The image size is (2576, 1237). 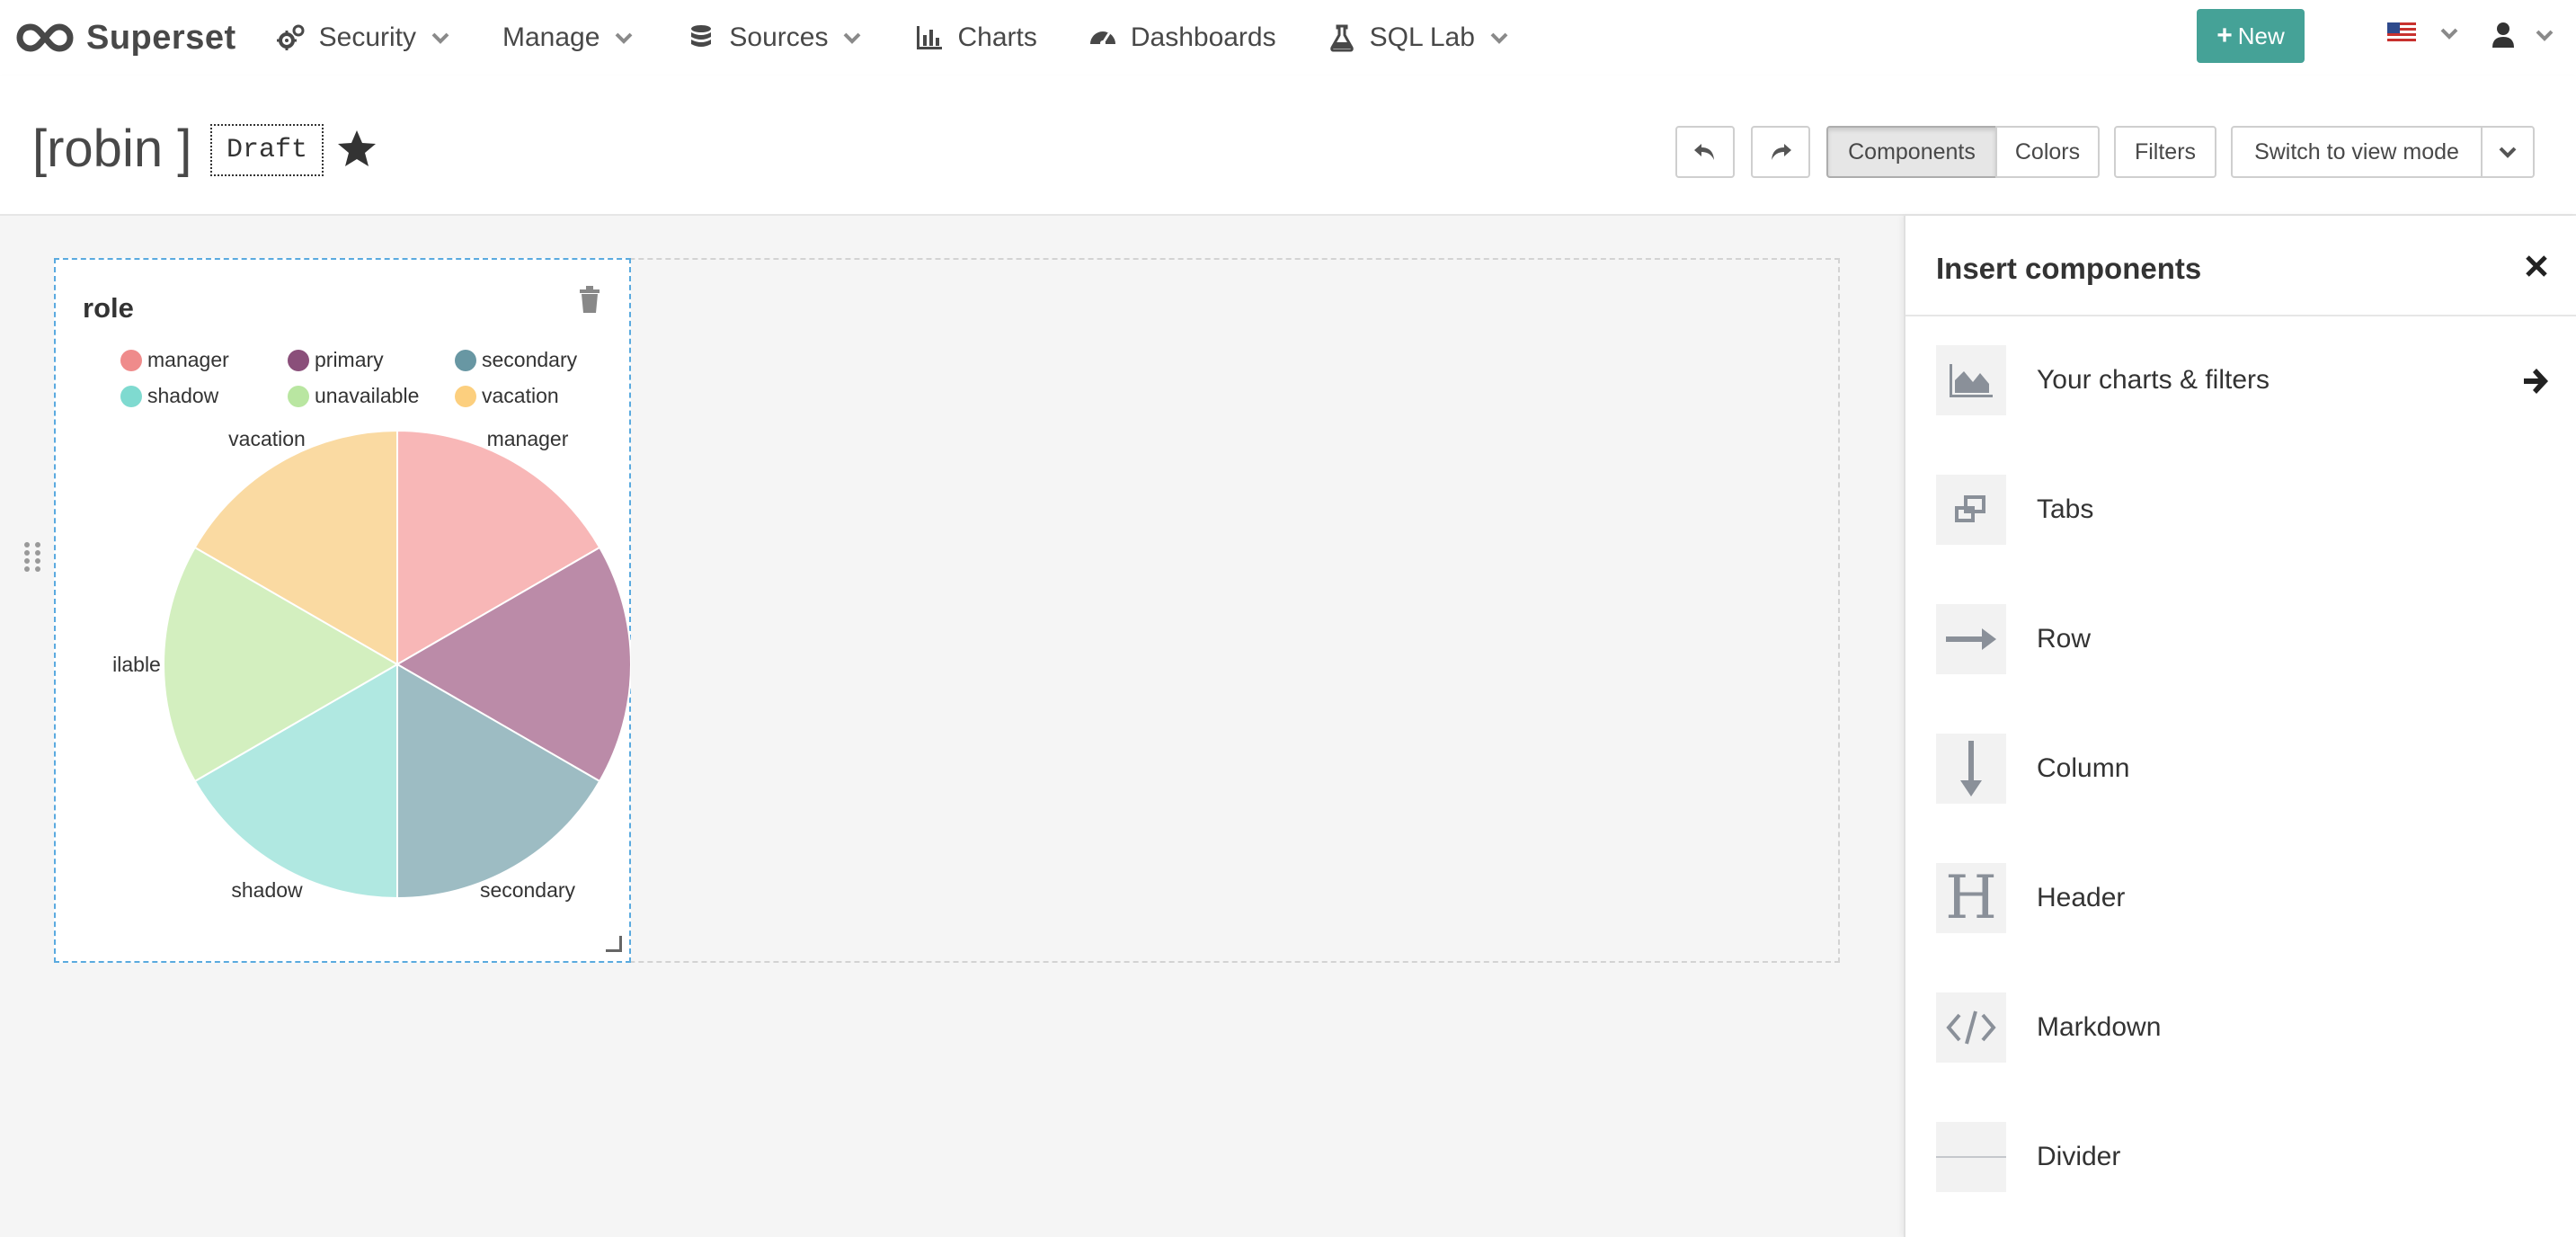 I want to click on colors-button: Colors, so click(x=2048, y=152).